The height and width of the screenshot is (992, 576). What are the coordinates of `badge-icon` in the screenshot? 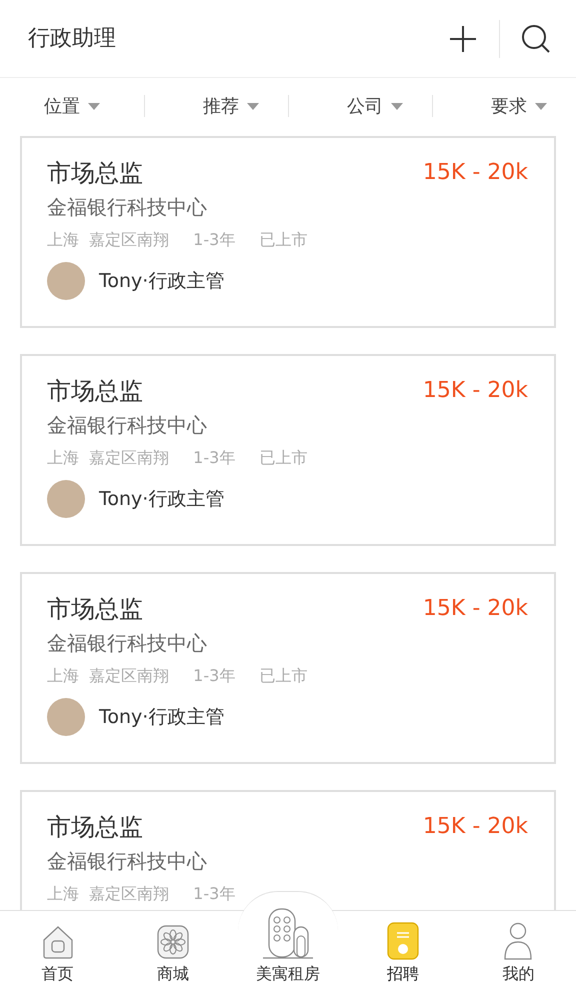 It's located at (403, 941).